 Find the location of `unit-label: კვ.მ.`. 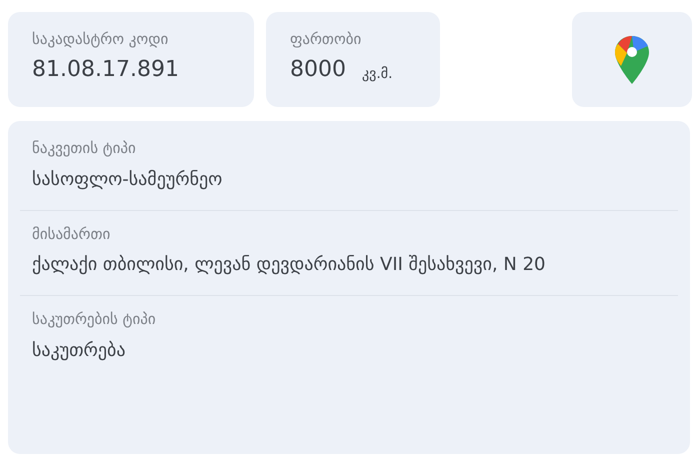

unit-label: კვ.მ. is located at coordinates (377, 73).